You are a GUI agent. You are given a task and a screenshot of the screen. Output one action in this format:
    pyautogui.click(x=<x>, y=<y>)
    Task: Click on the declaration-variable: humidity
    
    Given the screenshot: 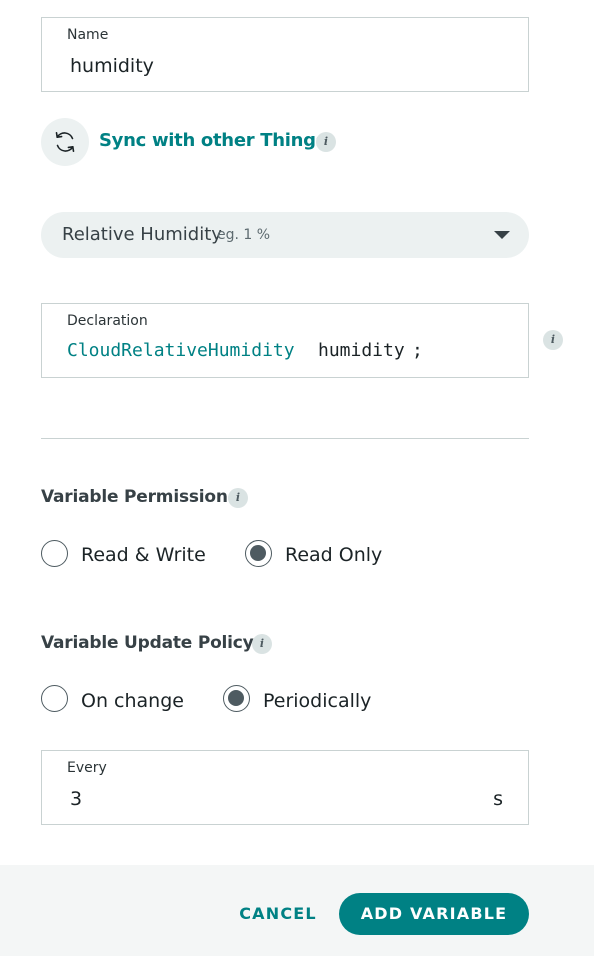 What is the action you would take?
    pyautogui.click(x=361, y=350)
    